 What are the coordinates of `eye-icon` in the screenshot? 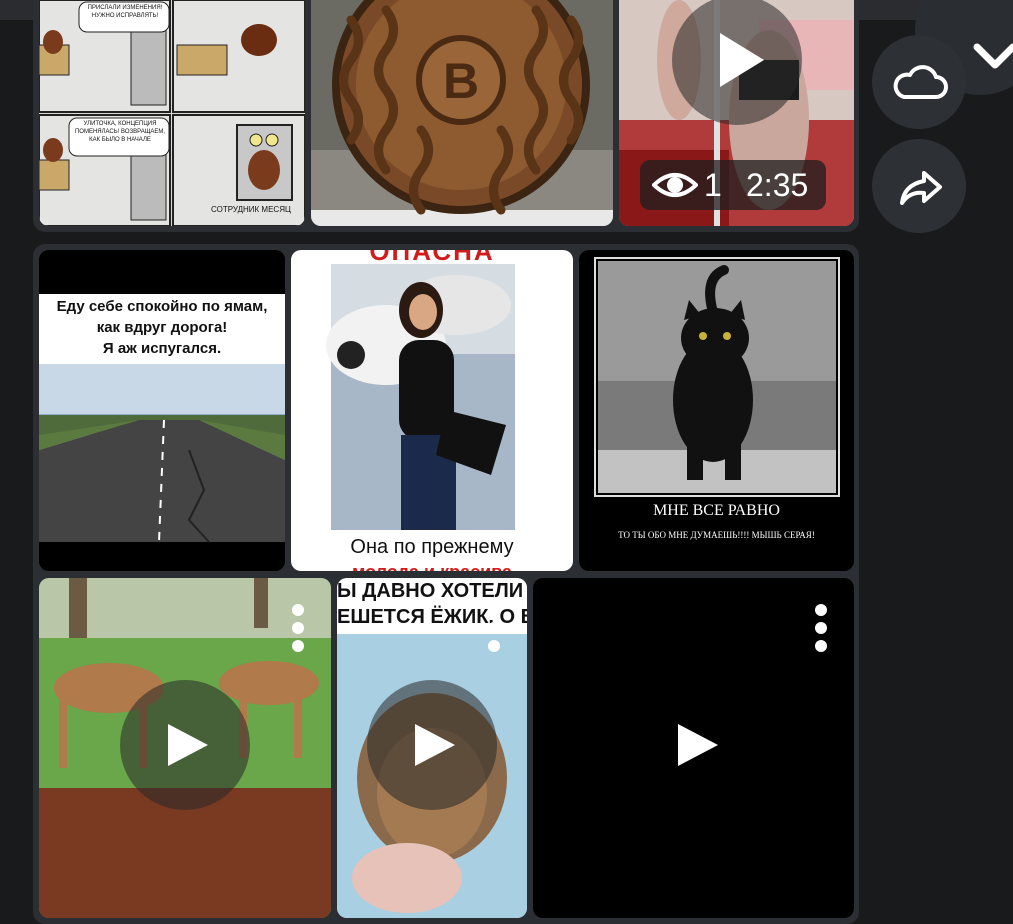 It's located at (675, 185).